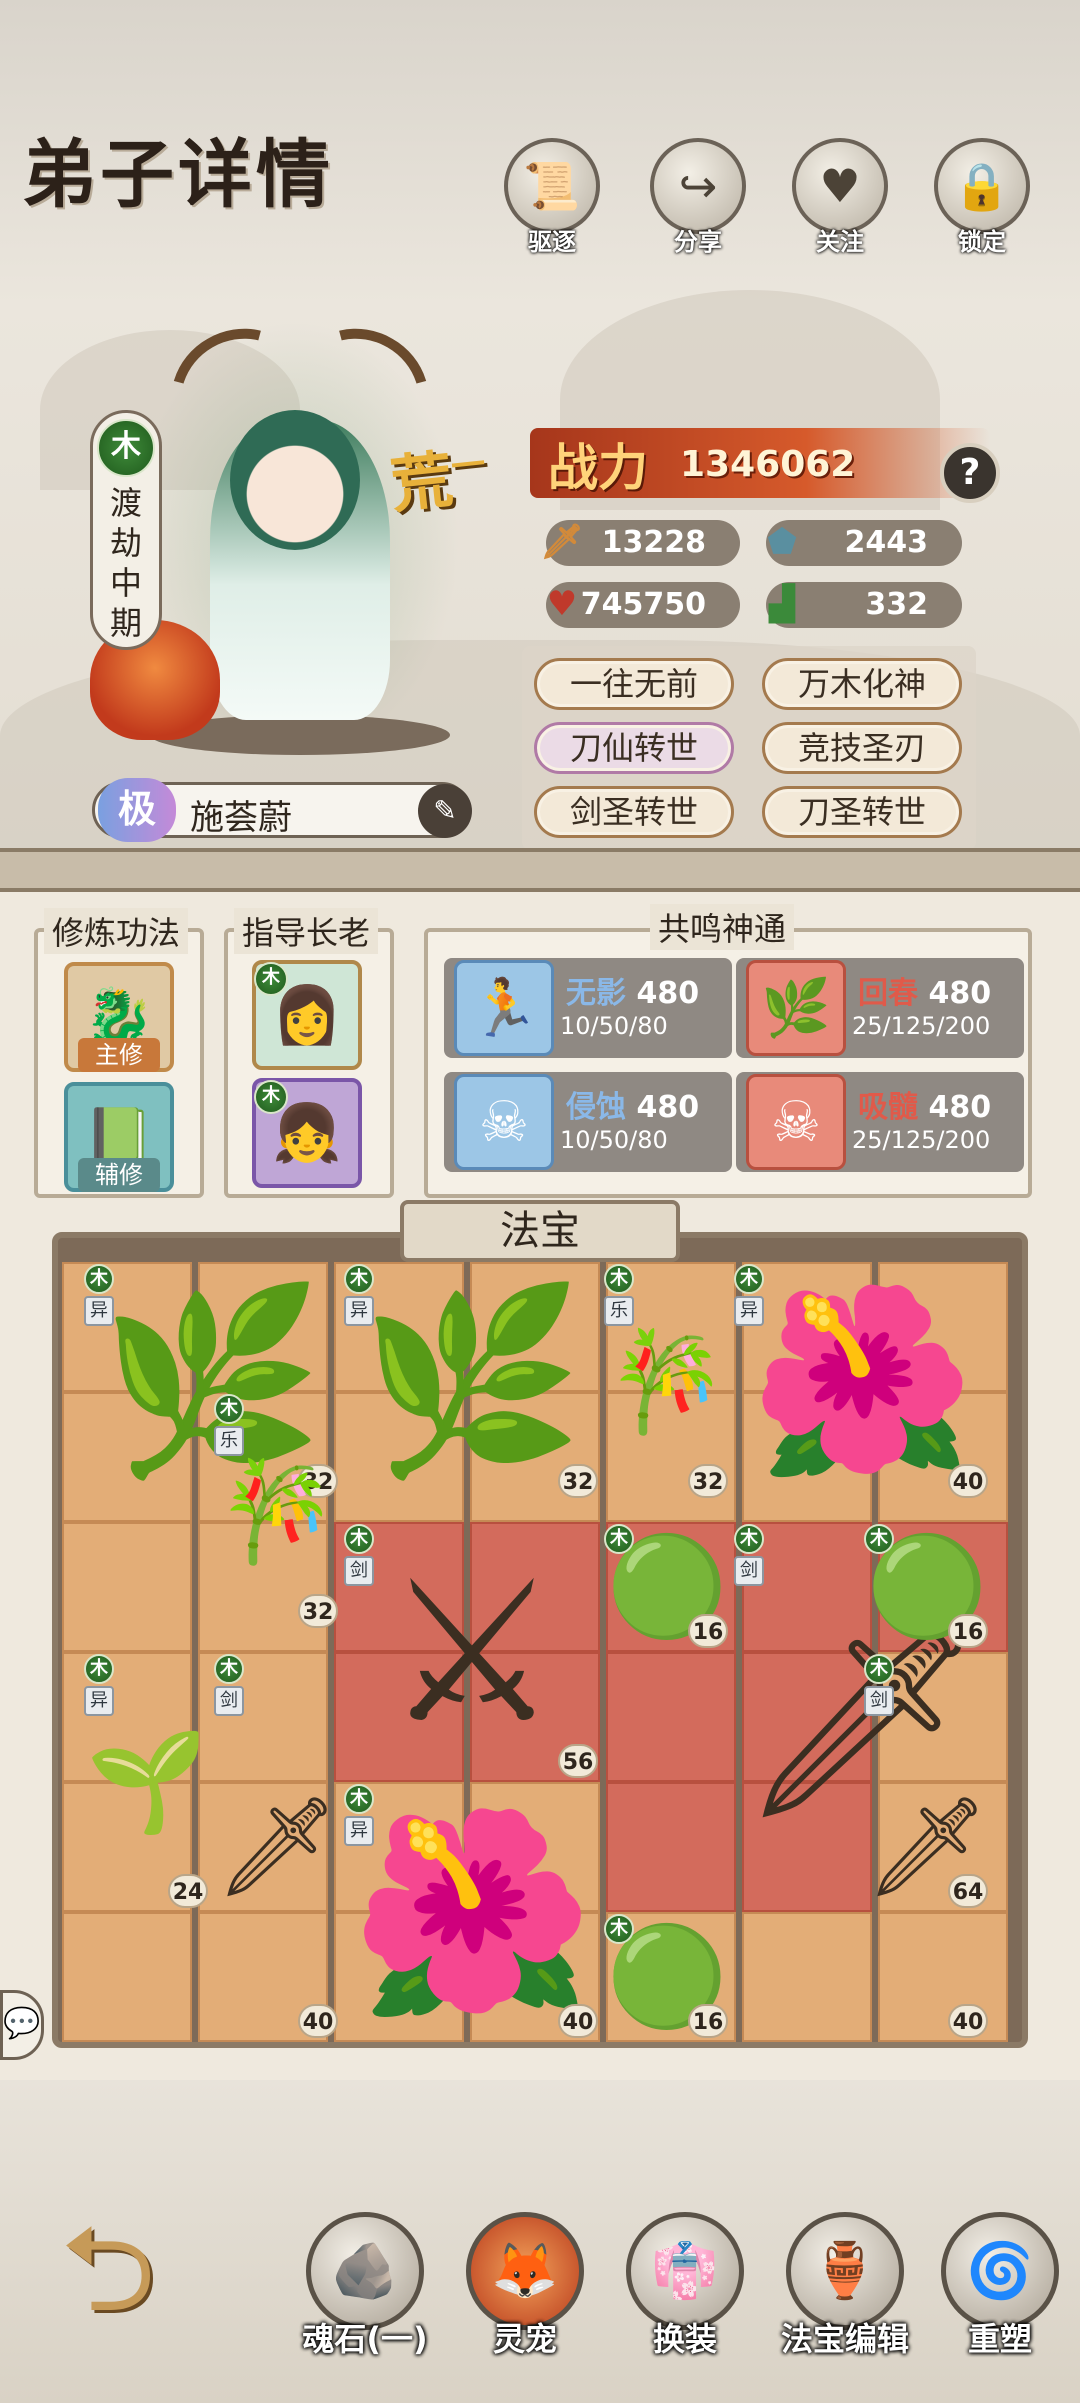  I want to click on resonance-title: 共鸣神通, so click(722, 927).